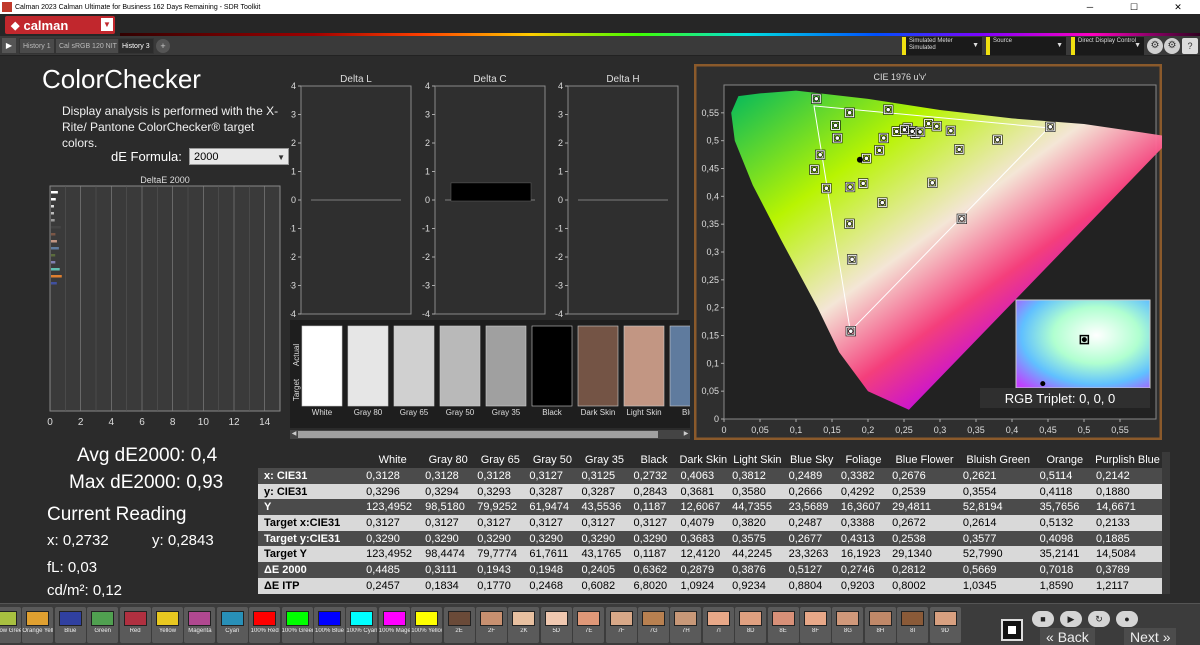  What do you see at coordinates (654, 554) in the screenshot?
I see `table-cell: 0,1187` at bounding box center [654, 554].